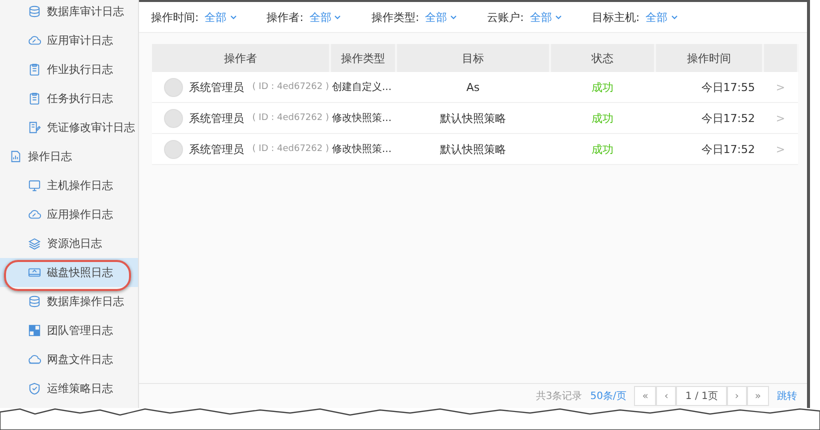 The image size is (820, 430). I want to click on sidebar-item: 作业执行日志, so click(69, 69).